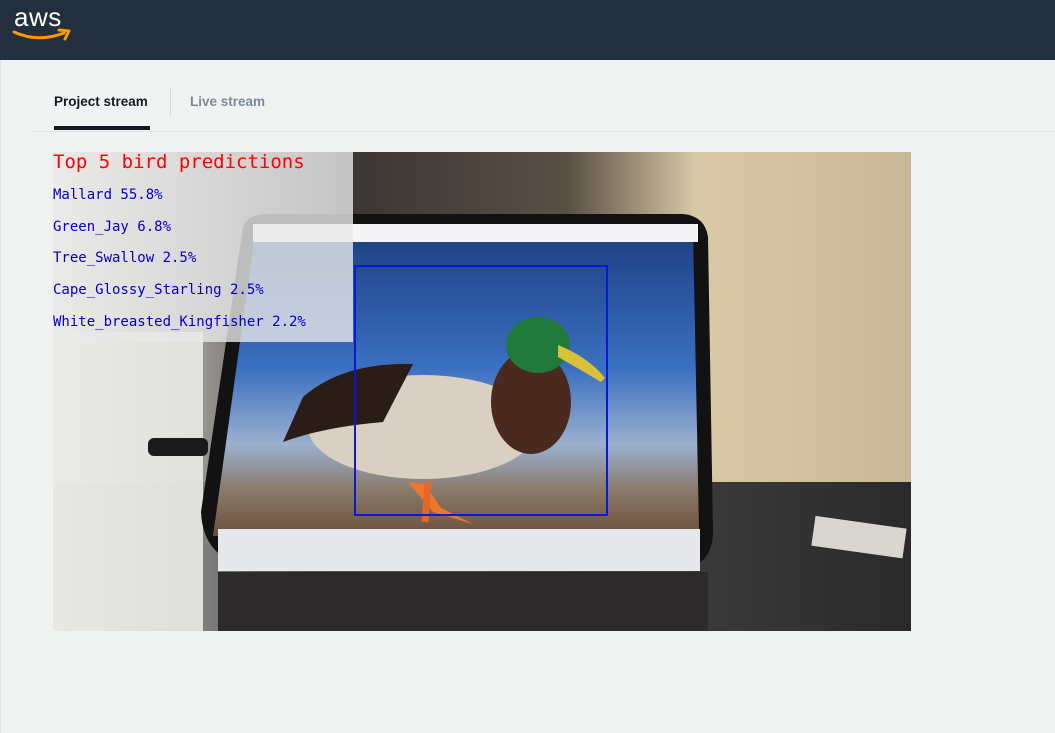 This screenshot has height=733, width=1055. I want to click on prediction-label: Tree_Swallow 2.5%, so click(125, 258).